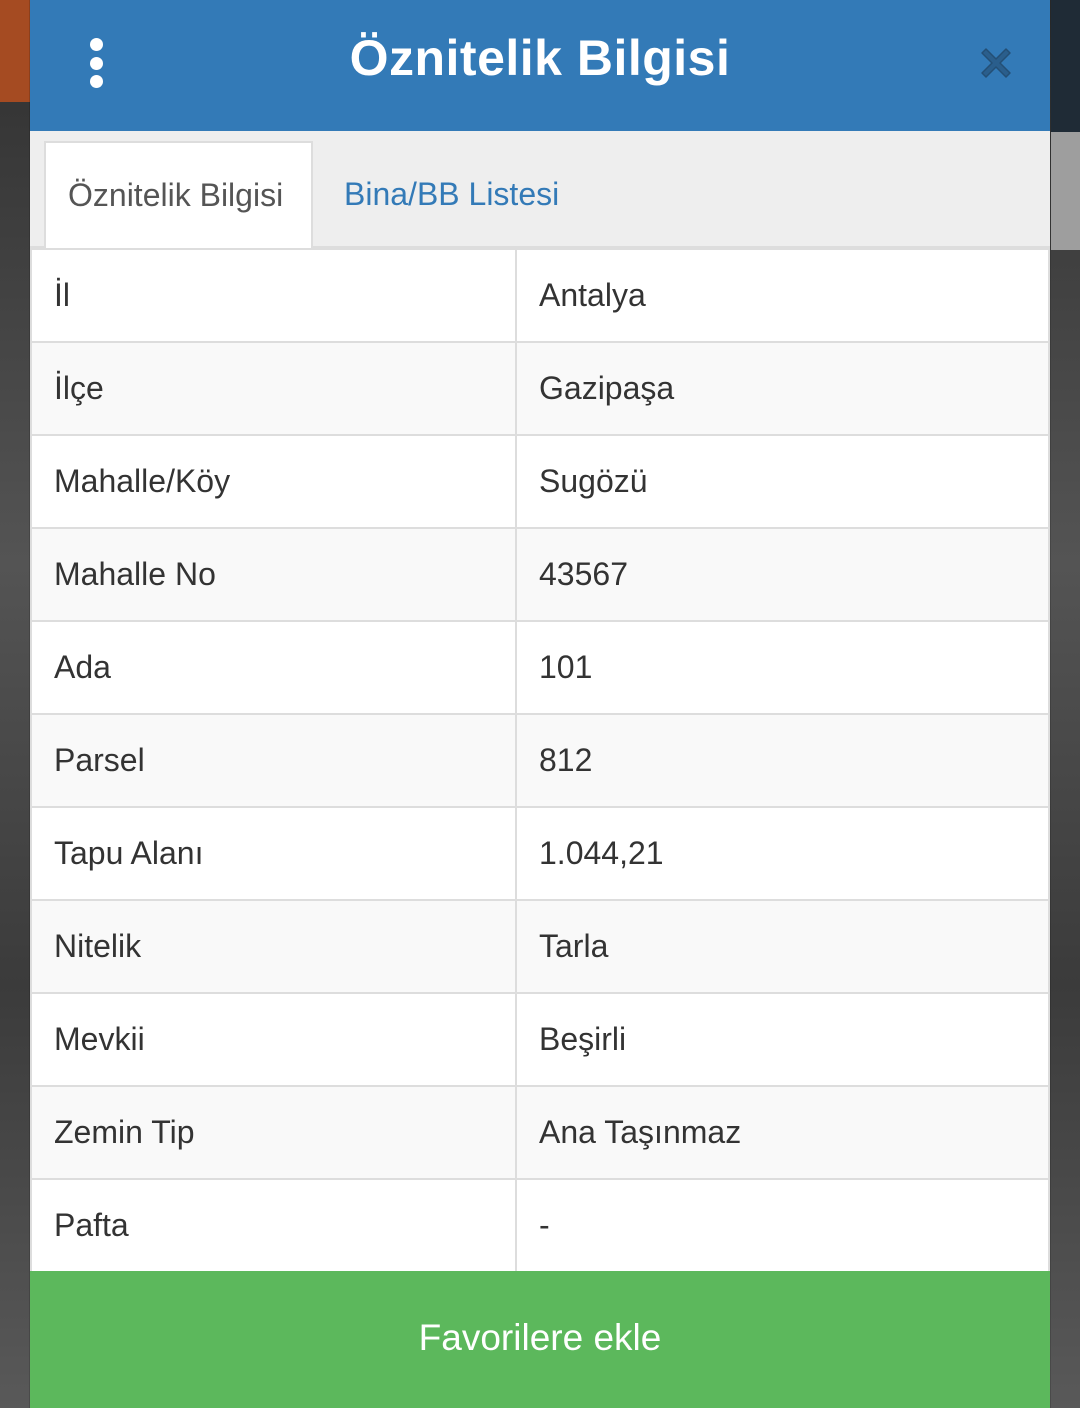 This screenshot has height=1408, width=1080. I want to click on attribute-key: Zemin Tip, so click(273, 1132).